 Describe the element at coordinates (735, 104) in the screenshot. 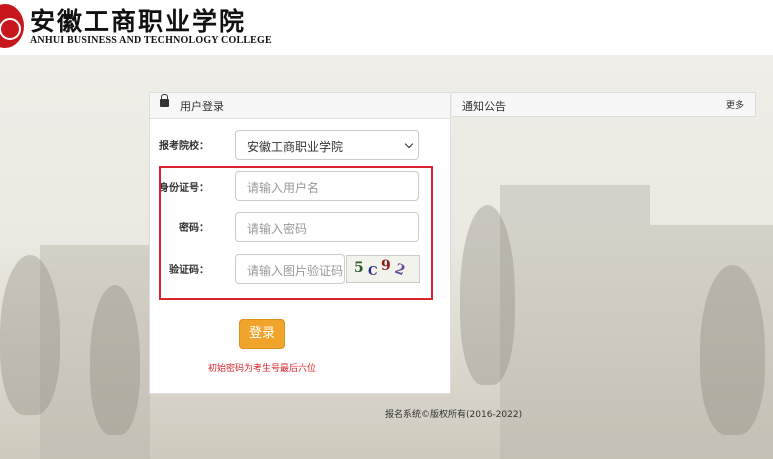

I see `notice-more-link: 更多` at that location.